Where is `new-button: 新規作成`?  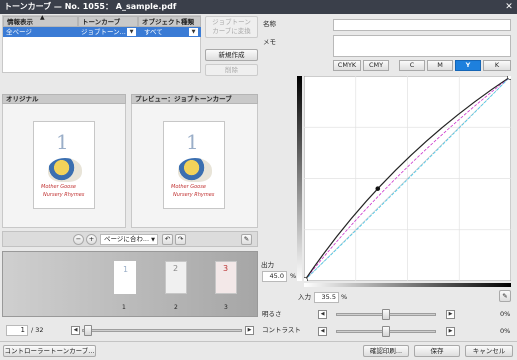
new-button: 新規作成 is located at coordinates (231, 55).